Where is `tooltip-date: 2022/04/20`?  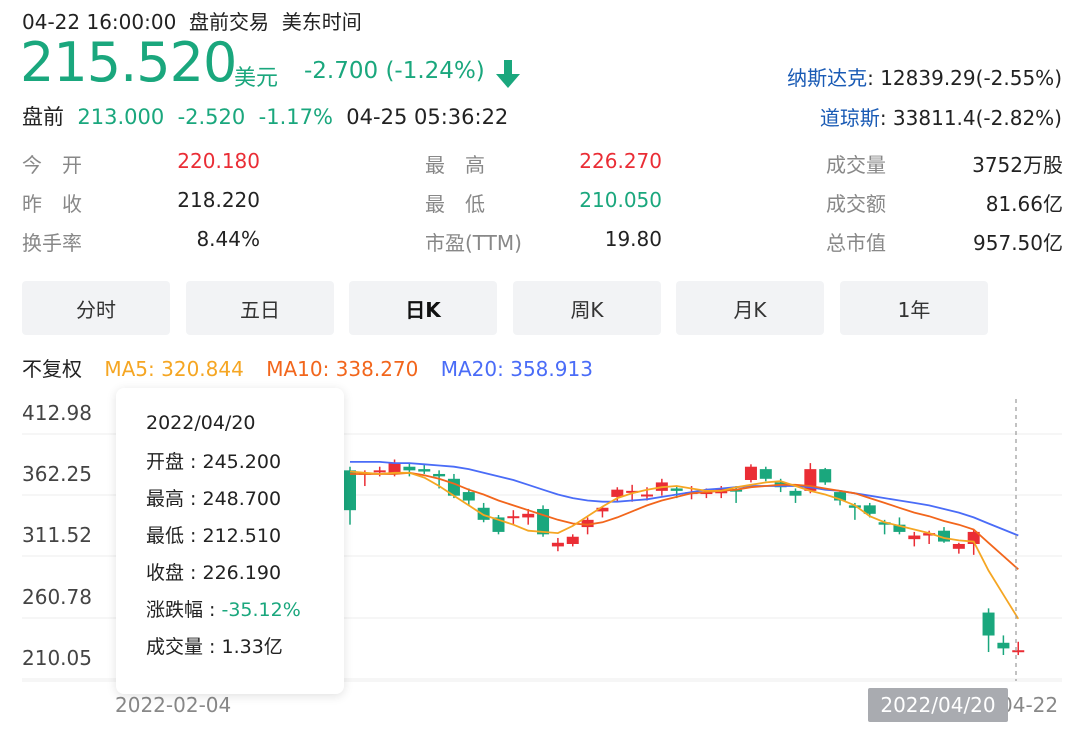 tooltip-date: 2022/04/20 is located at coordinates (201, 423).